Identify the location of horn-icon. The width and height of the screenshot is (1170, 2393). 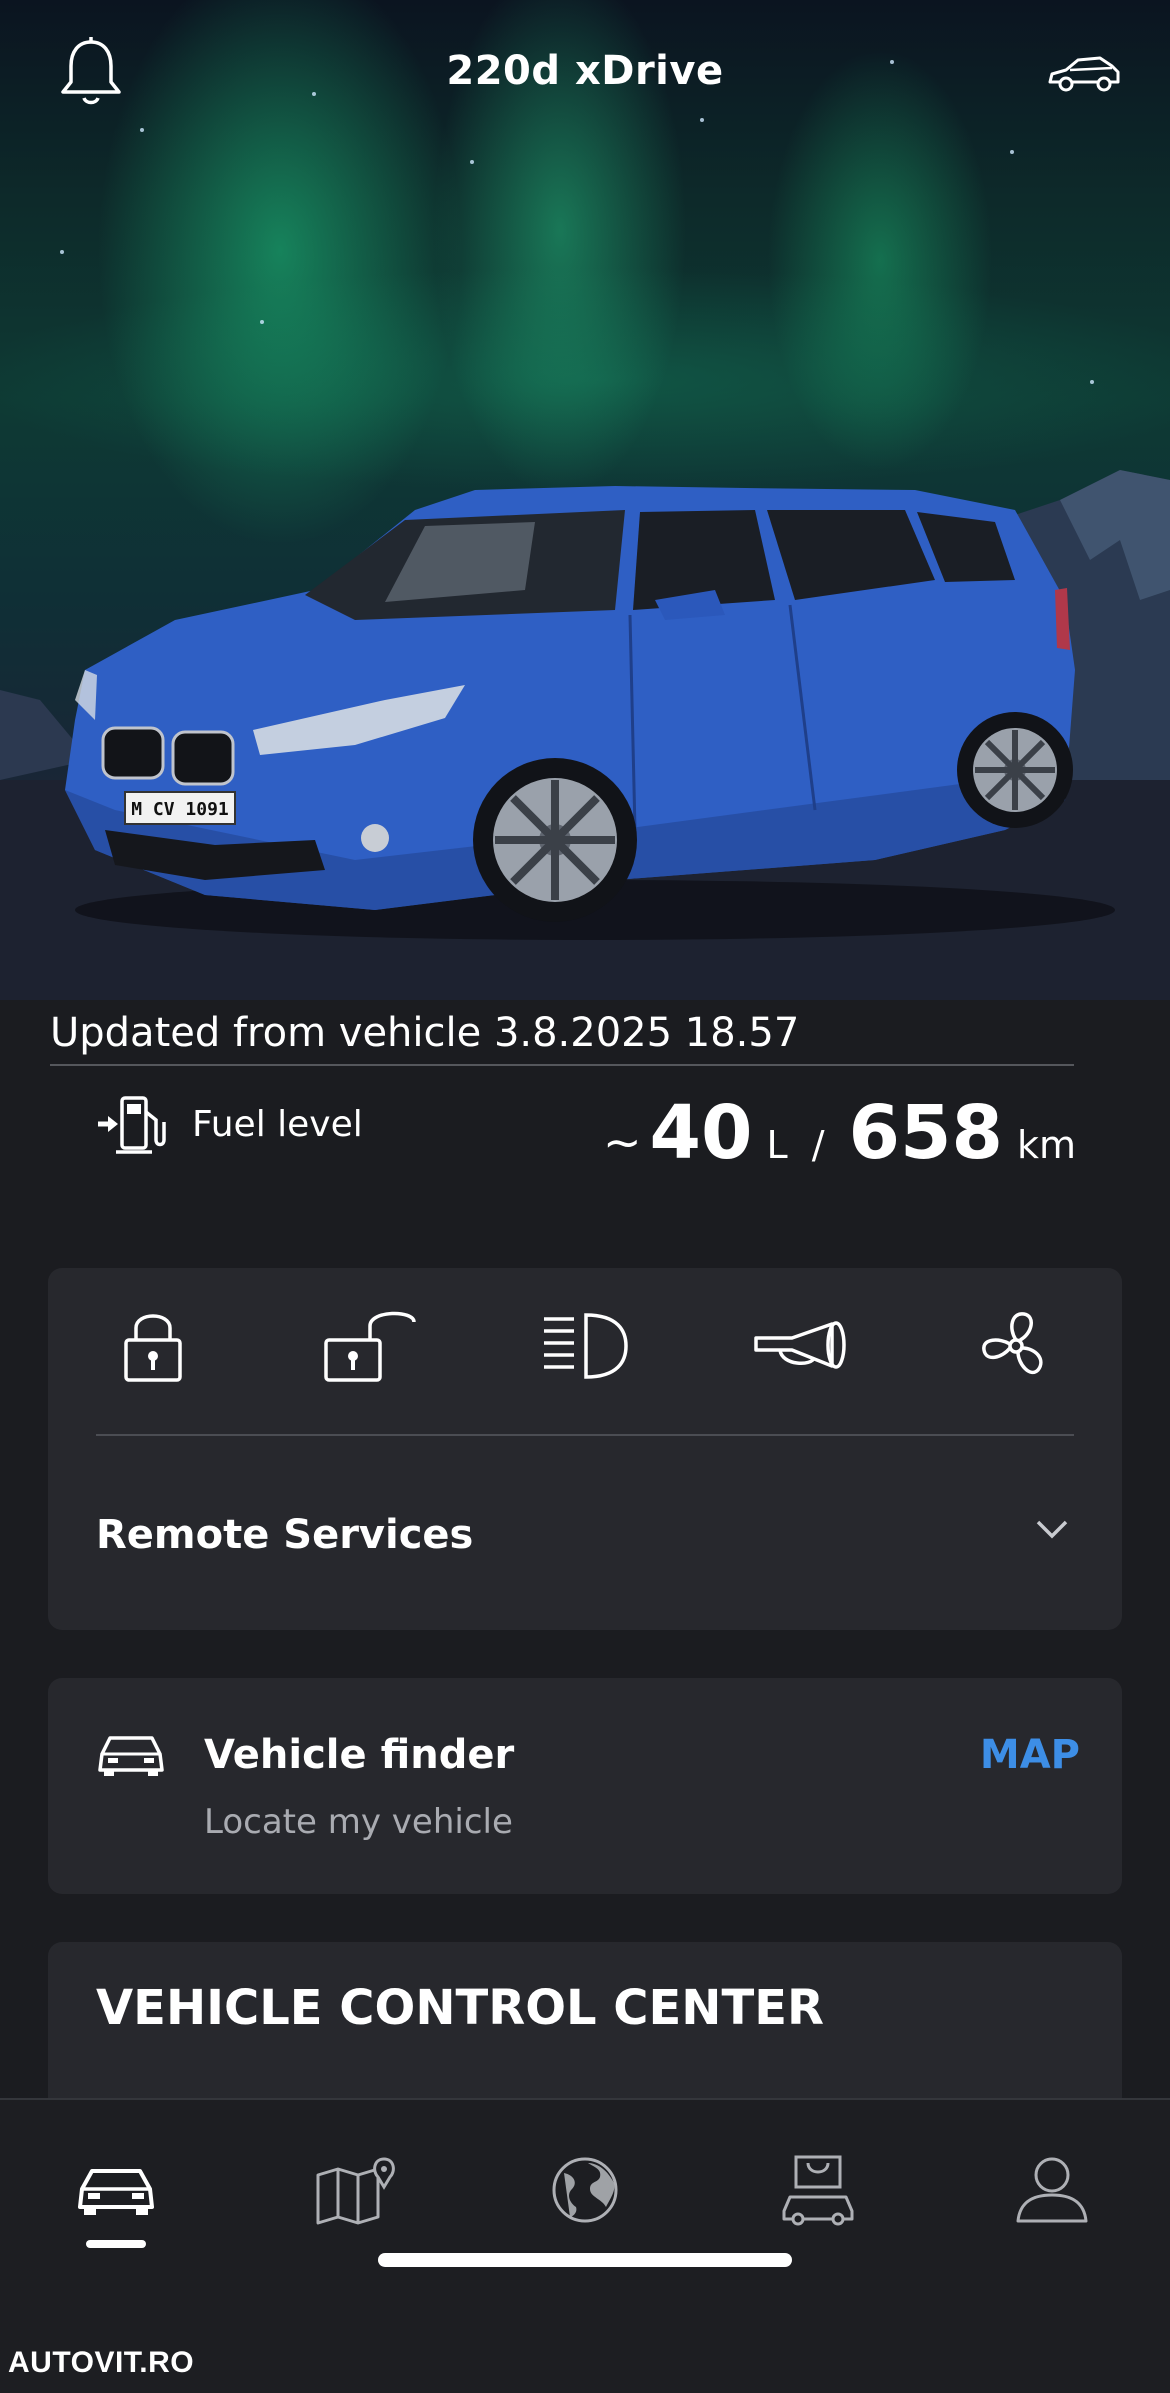
(800, 1345).